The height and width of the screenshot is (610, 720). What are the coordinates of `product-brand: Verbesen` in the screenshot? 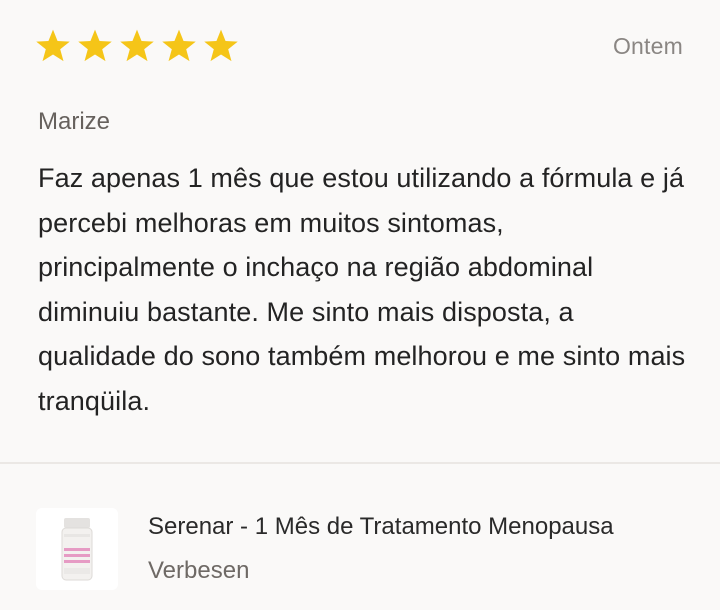 It's located at (199, 570).